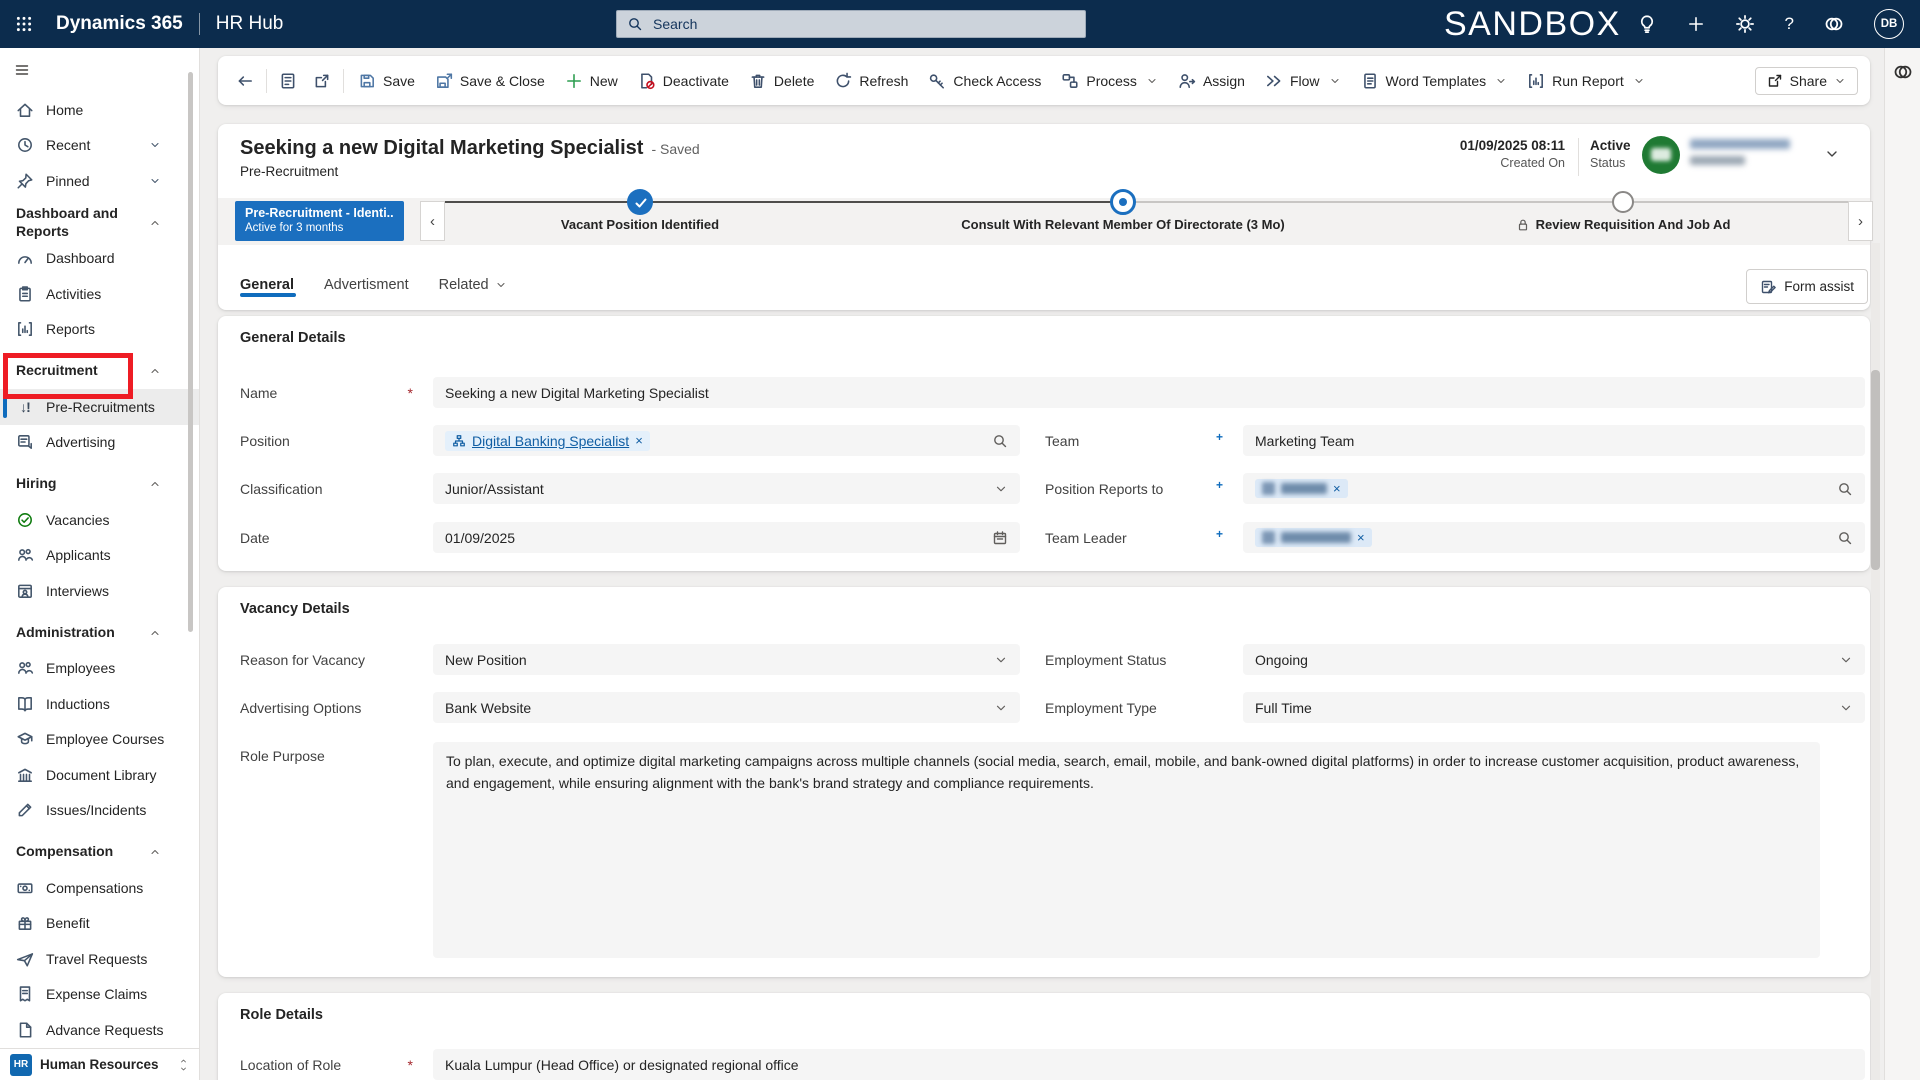 Image resolution: width=1920 pixels, height=1080 pixels. I want to click on calendar-icon, so click(1000, 538).